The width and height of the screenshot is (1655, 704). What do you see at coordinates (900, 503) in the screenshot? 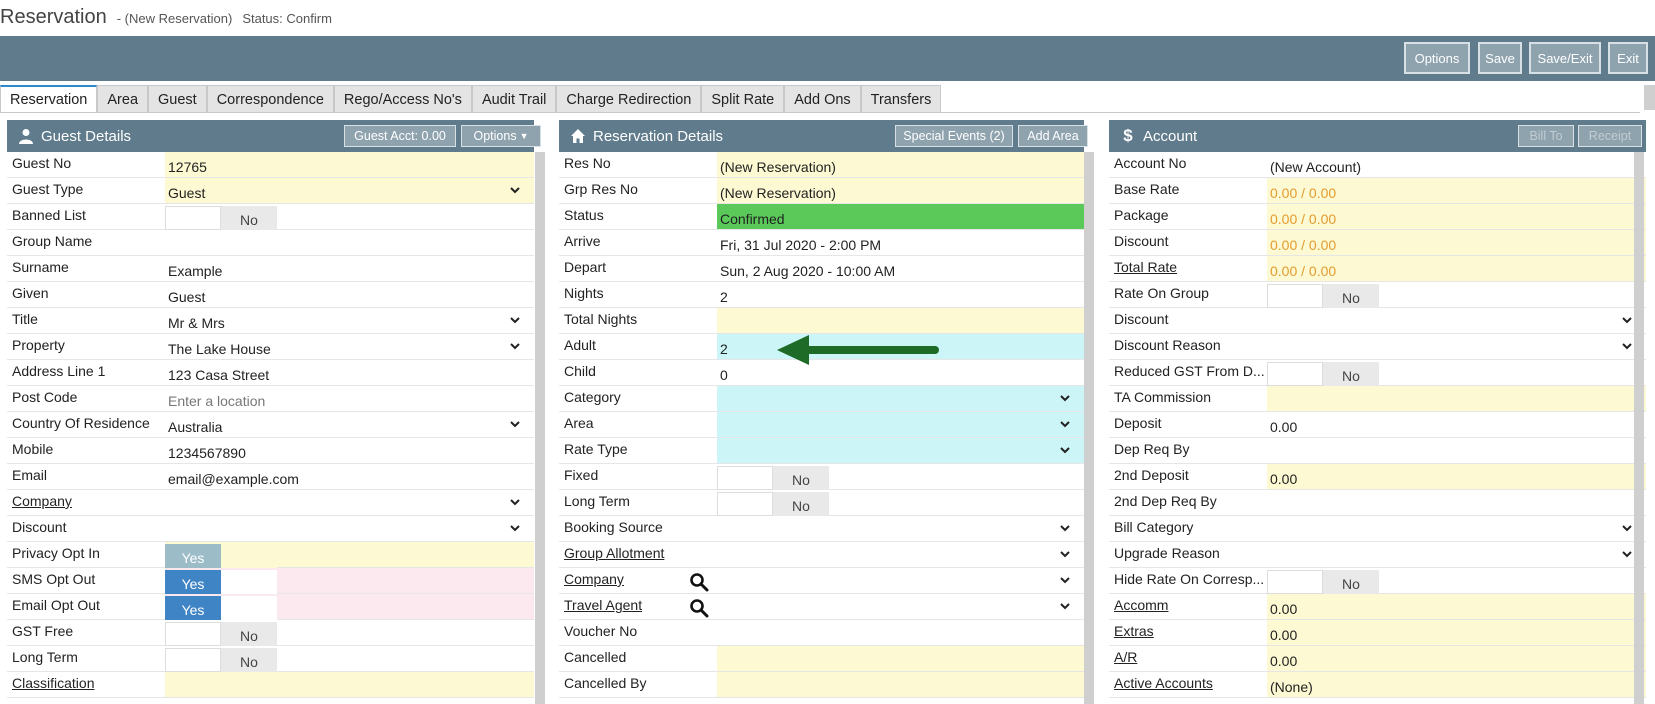
I see `res-long-term-field: No` at bounding box center [900, 503].